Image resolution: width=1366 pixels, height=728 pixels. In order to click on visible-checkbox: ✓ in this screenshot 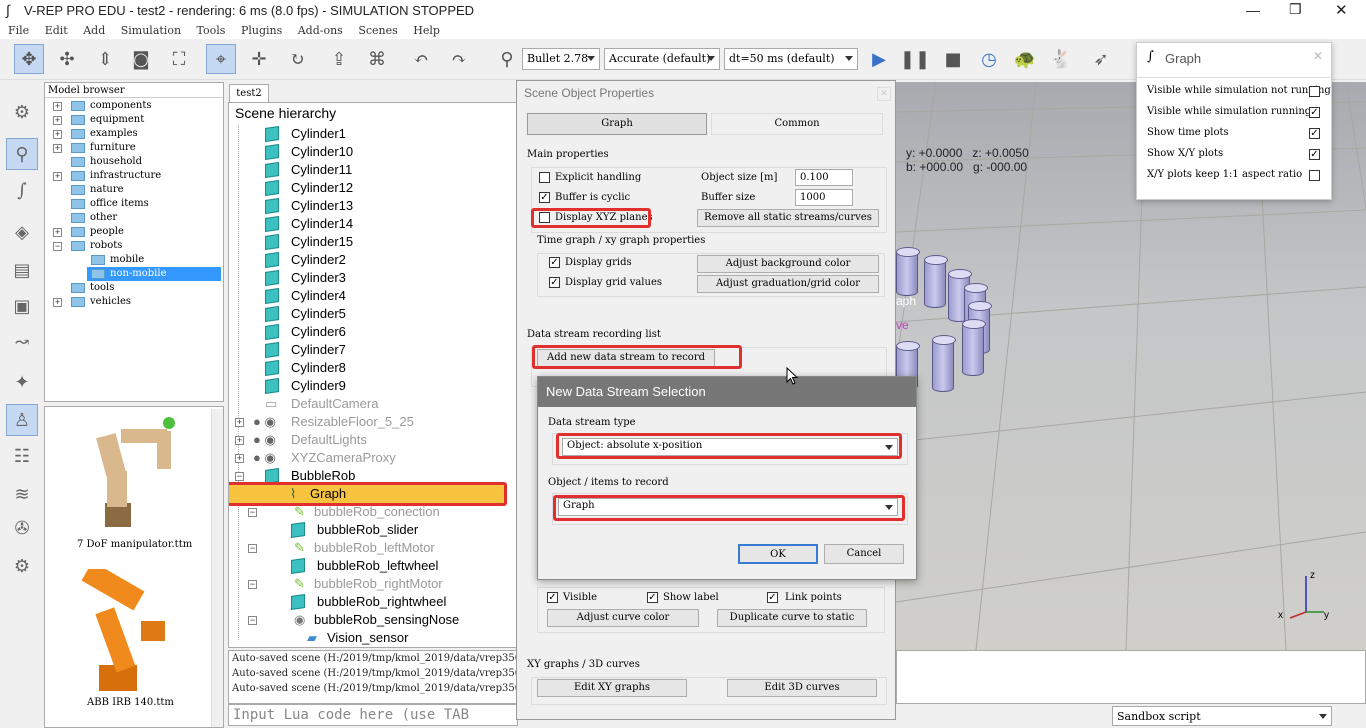, I will do `click(552, 597)`.